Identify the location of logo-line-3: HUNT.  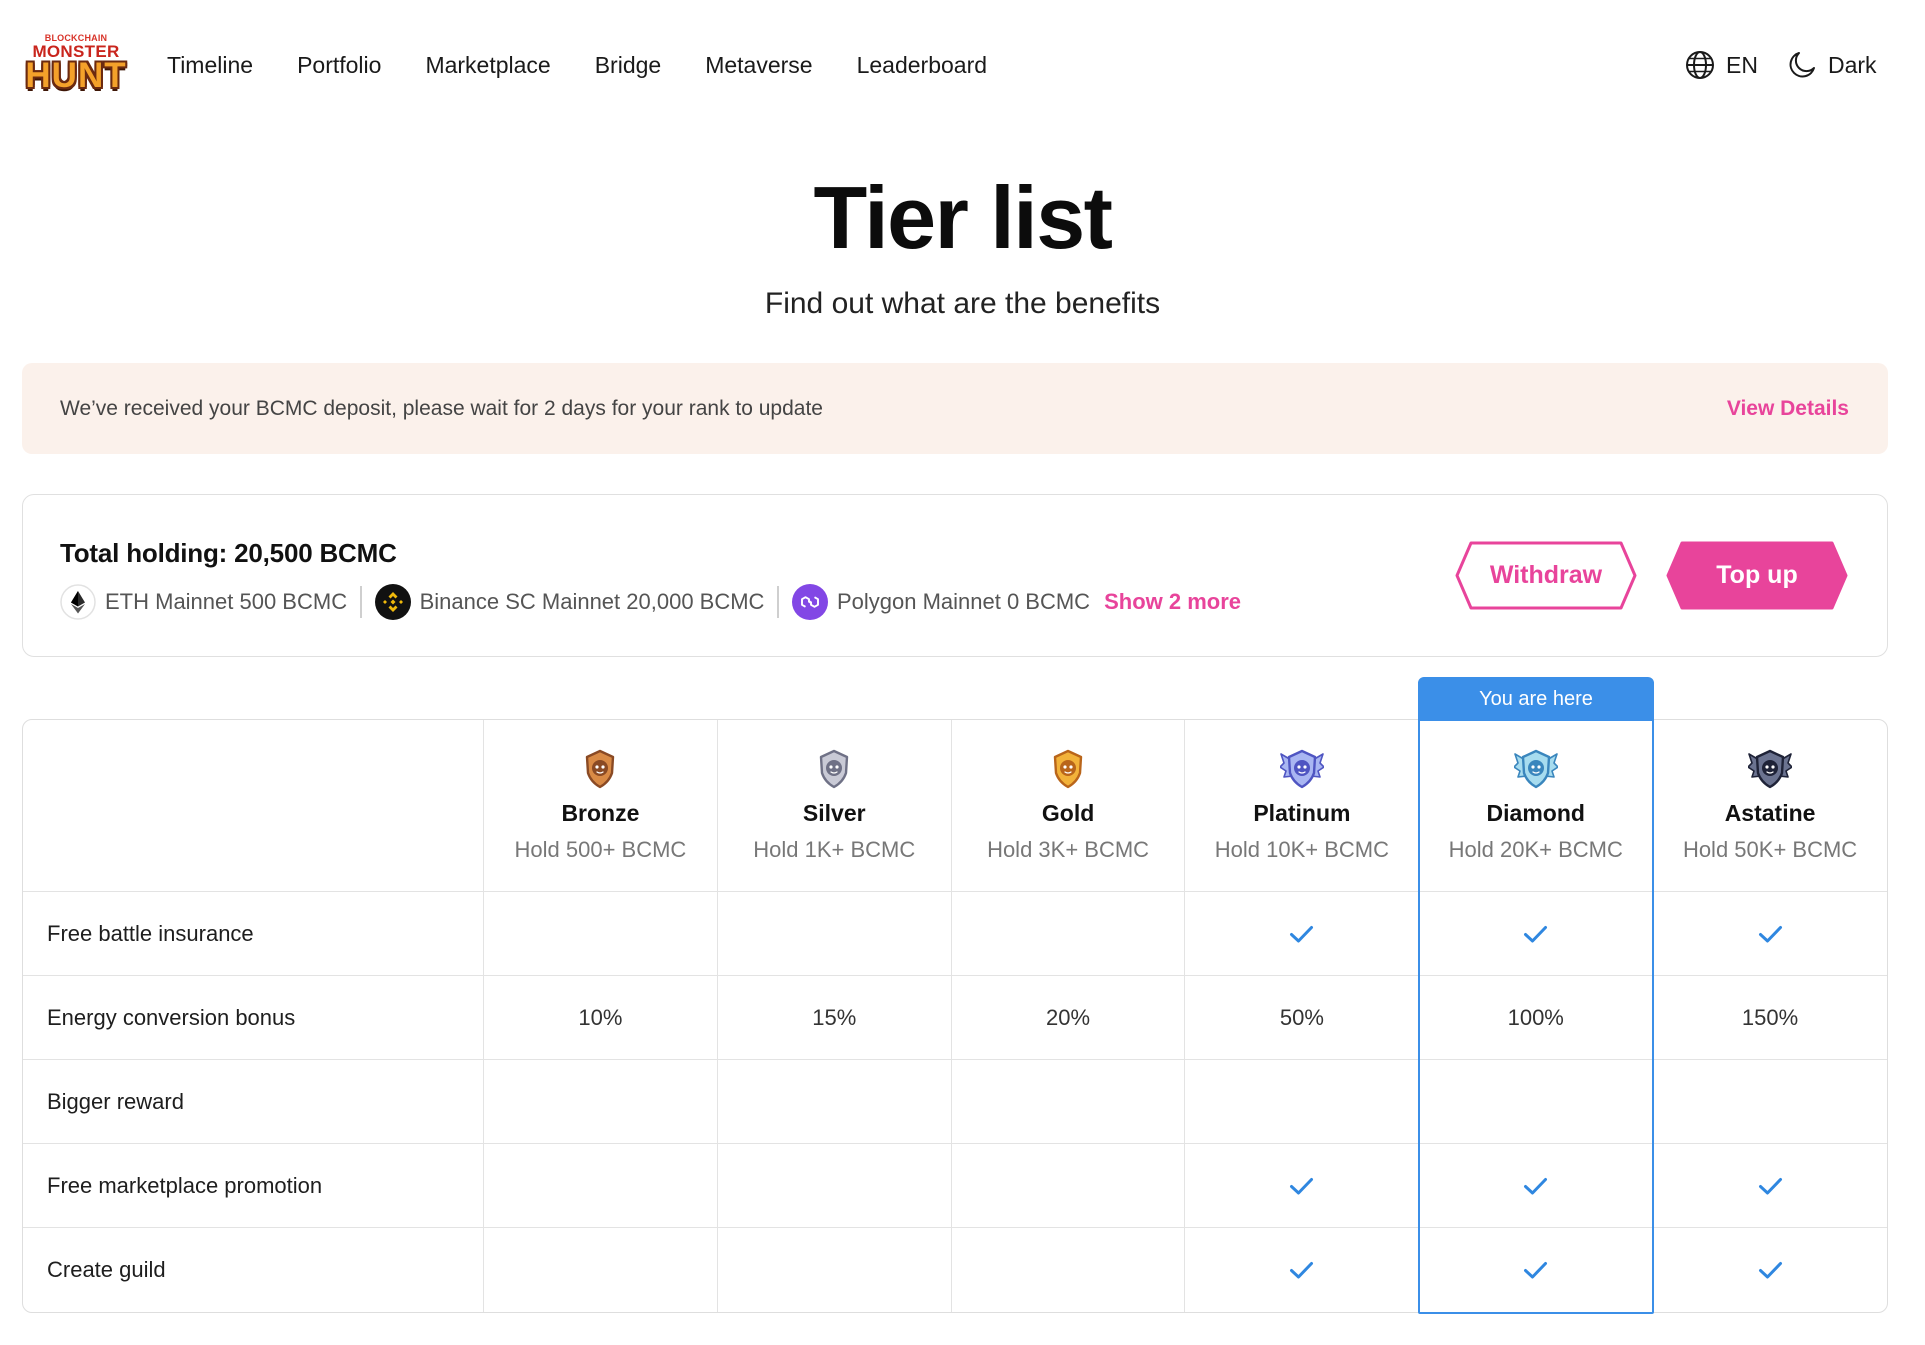
(76, 75).